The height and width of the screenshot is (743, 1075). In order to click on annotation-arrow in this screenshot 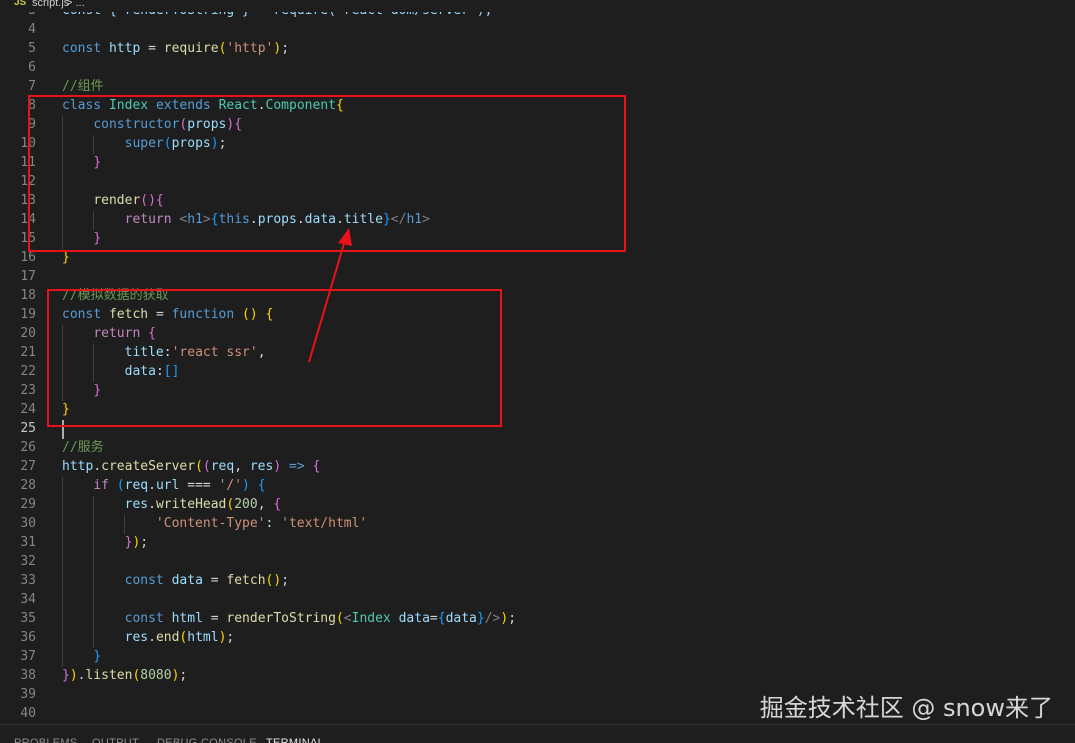, I will do `click(330, 295)`.